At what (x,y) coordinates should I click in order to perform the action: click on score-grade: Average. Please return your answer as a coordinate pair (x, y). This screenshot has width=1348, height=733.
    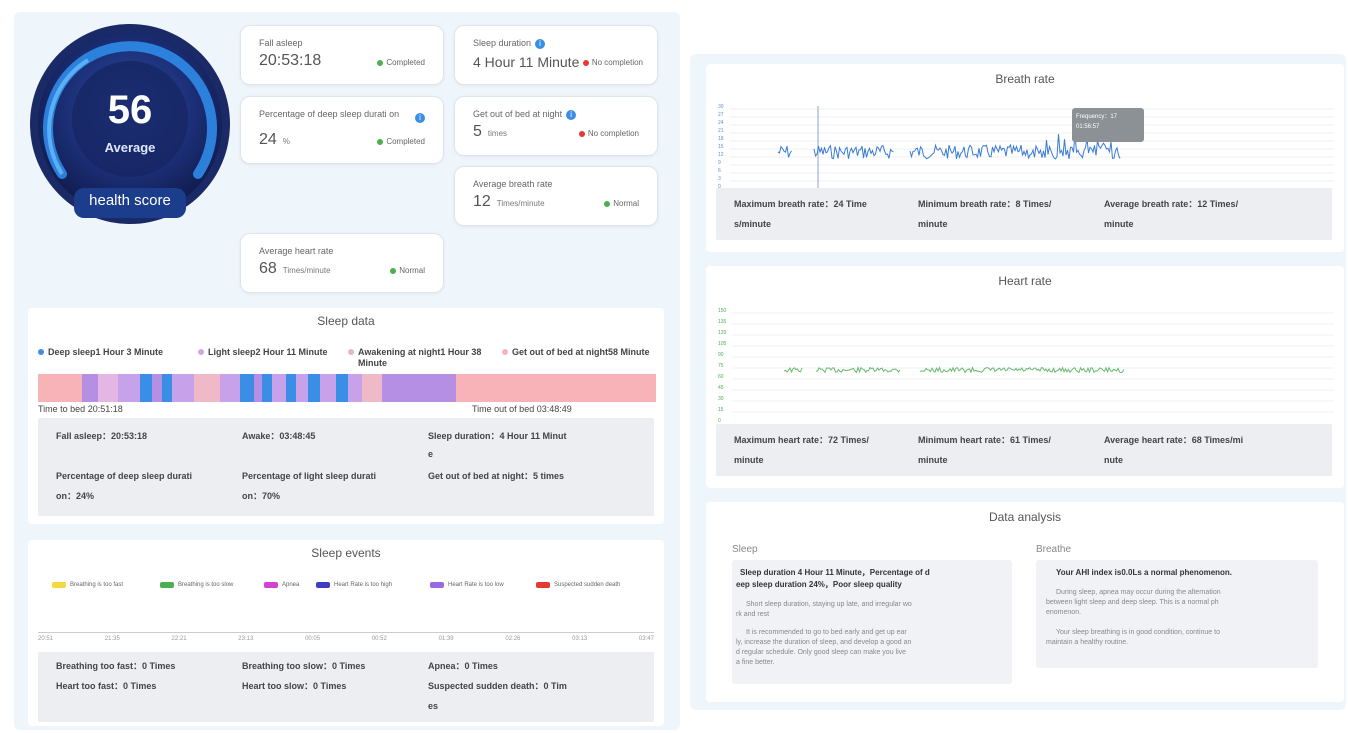
    Looking at the image, I should click on (130, 147).